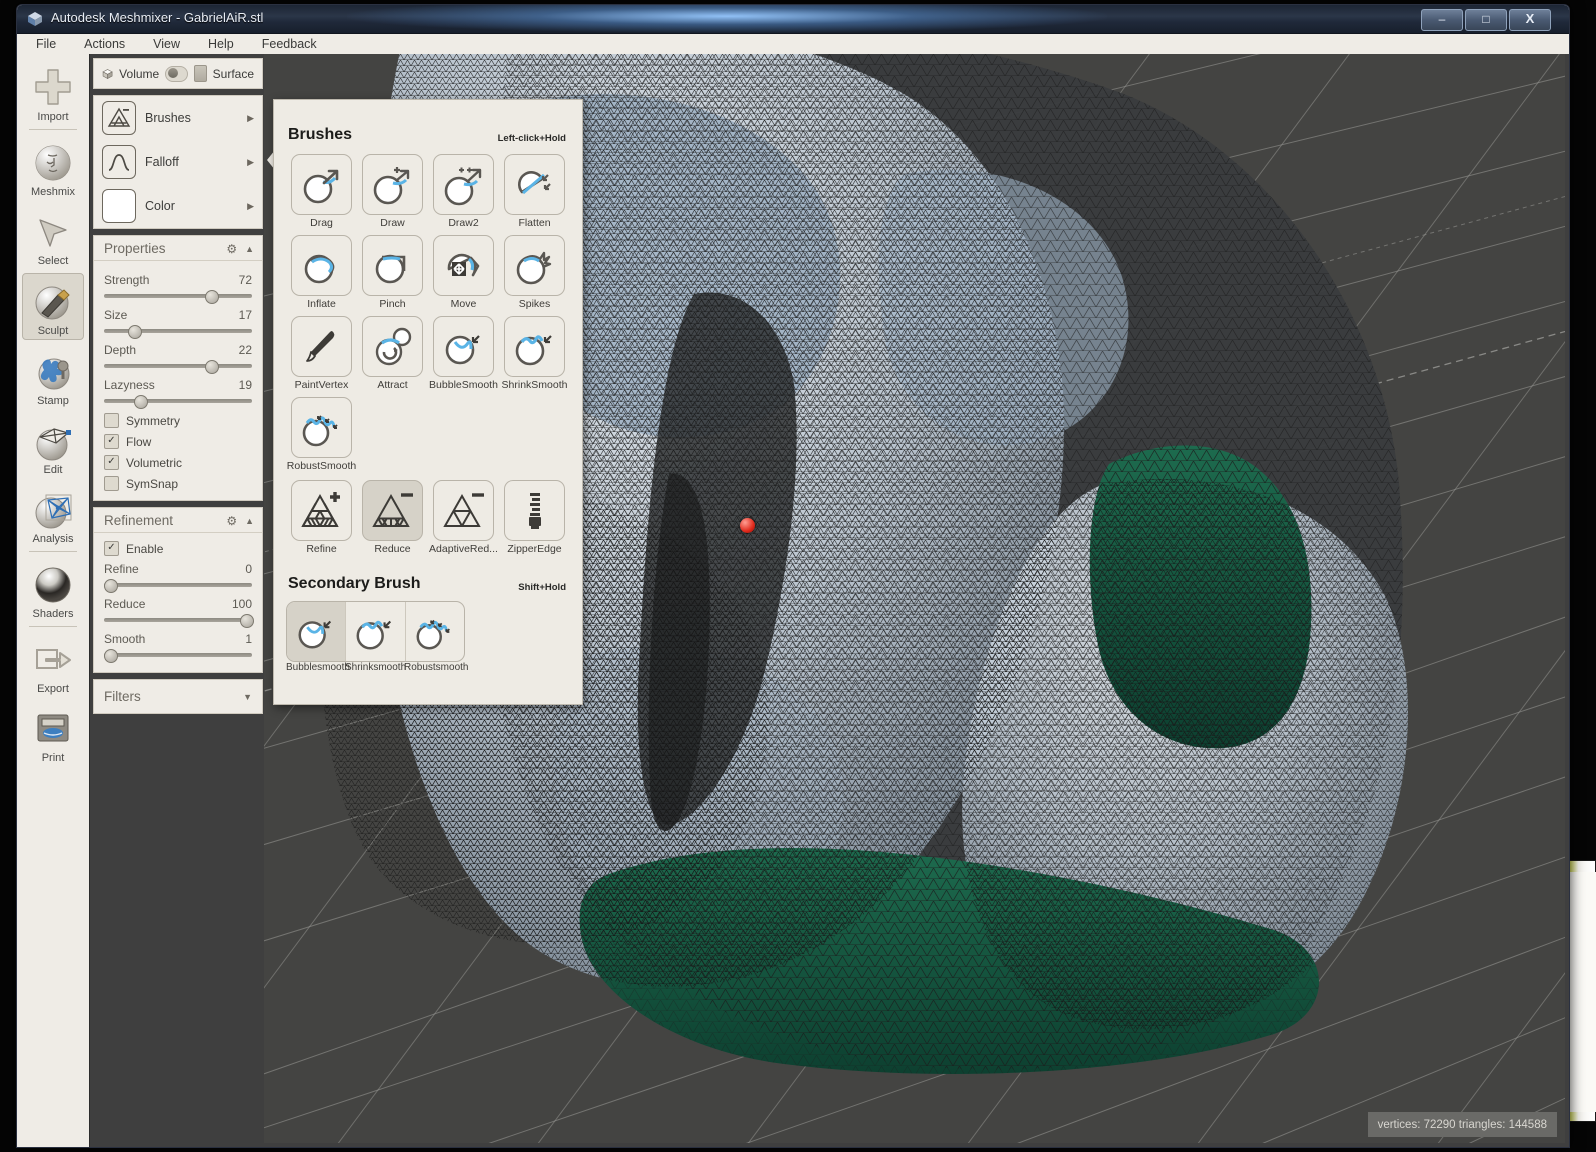  Describe the element at coordinates (200, 73) in the screenshot. I see `square-icon` at that location.